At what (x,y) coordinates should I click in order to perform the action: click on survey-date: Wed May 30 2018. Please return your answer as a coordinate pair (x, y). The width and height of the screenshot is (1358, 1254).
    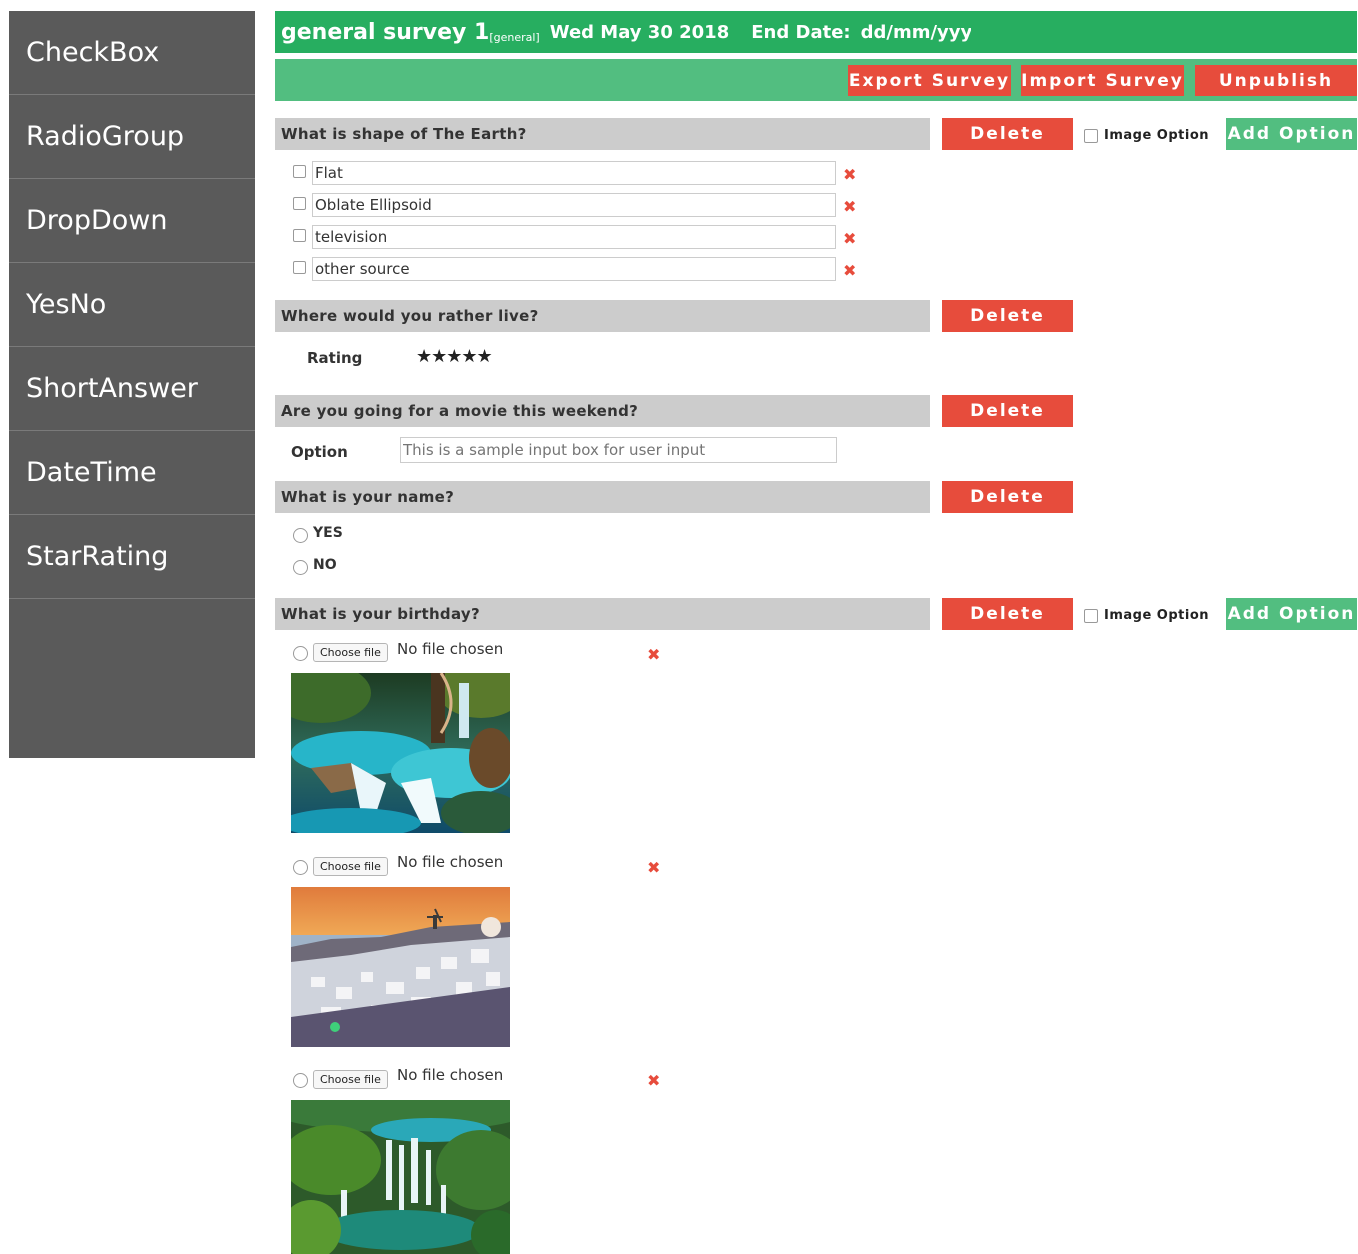
    Looking at the image, I should click on (639, 32).